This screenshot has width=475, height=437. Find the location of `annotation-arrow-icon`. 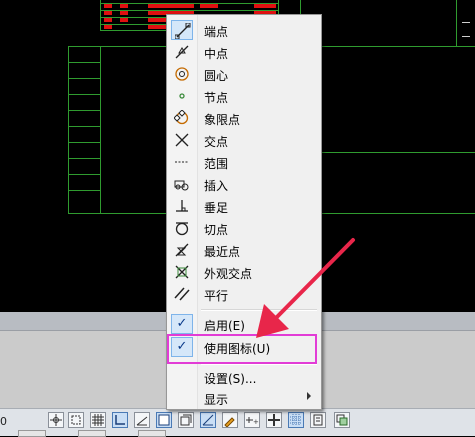

annotation-arrow-icon is located at coordinates (305, 288).